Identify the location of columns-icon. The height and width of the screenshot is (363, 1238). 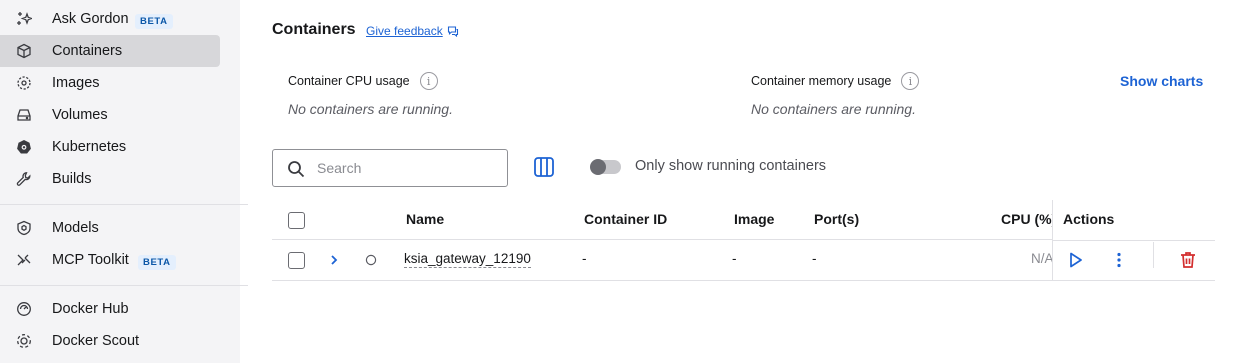
(544, 167).